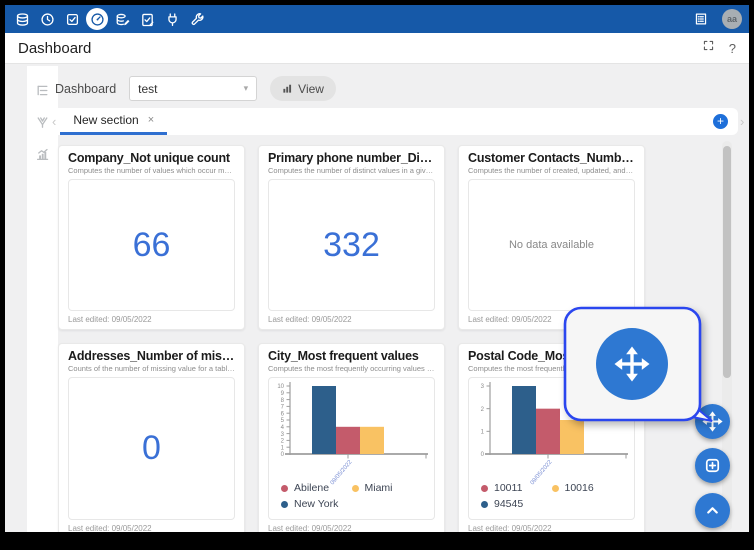 This screenshot has width=754, height=550. I want to click on card-panel: No data available, so click(551, 245).